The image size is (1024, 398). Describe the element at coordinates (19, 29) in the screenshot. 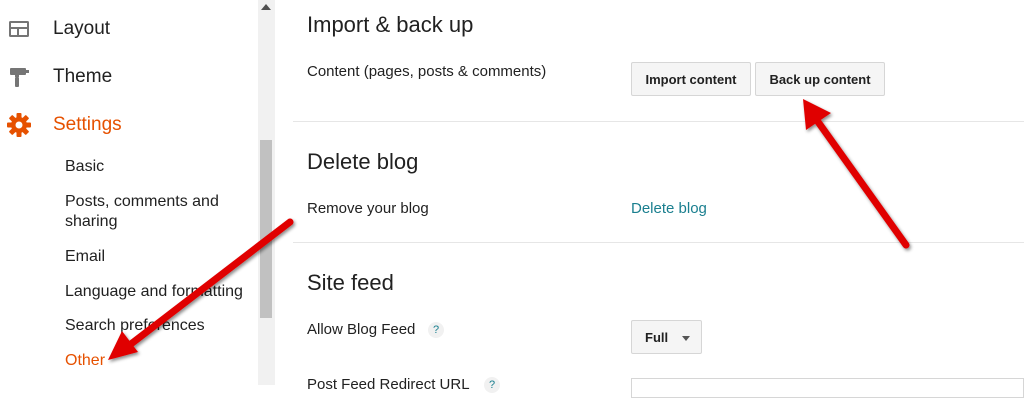

I see `layout-icon` at that location.